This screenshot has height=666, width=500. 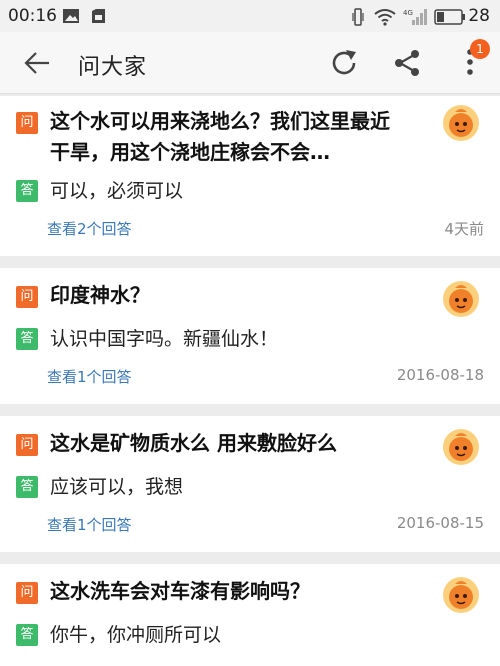 I want to click on refresh-icon, so click(x=344, y=63).